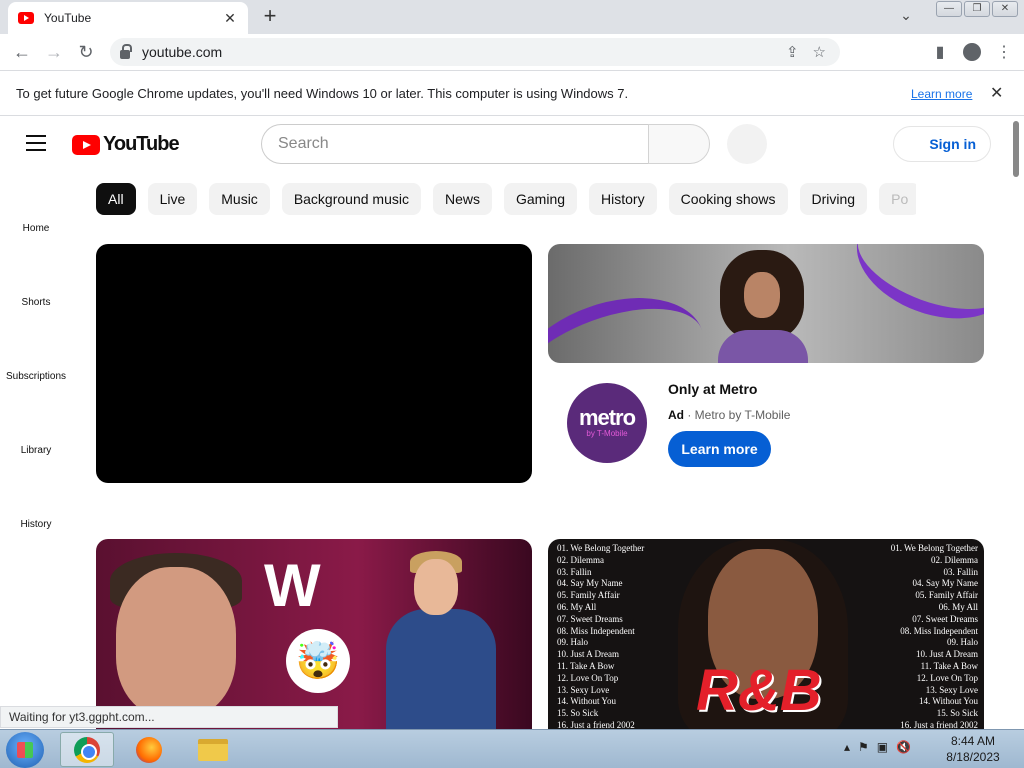 The width and height of the screenshot is (1024, 768). I want to click on start-button, so click(25, 750).